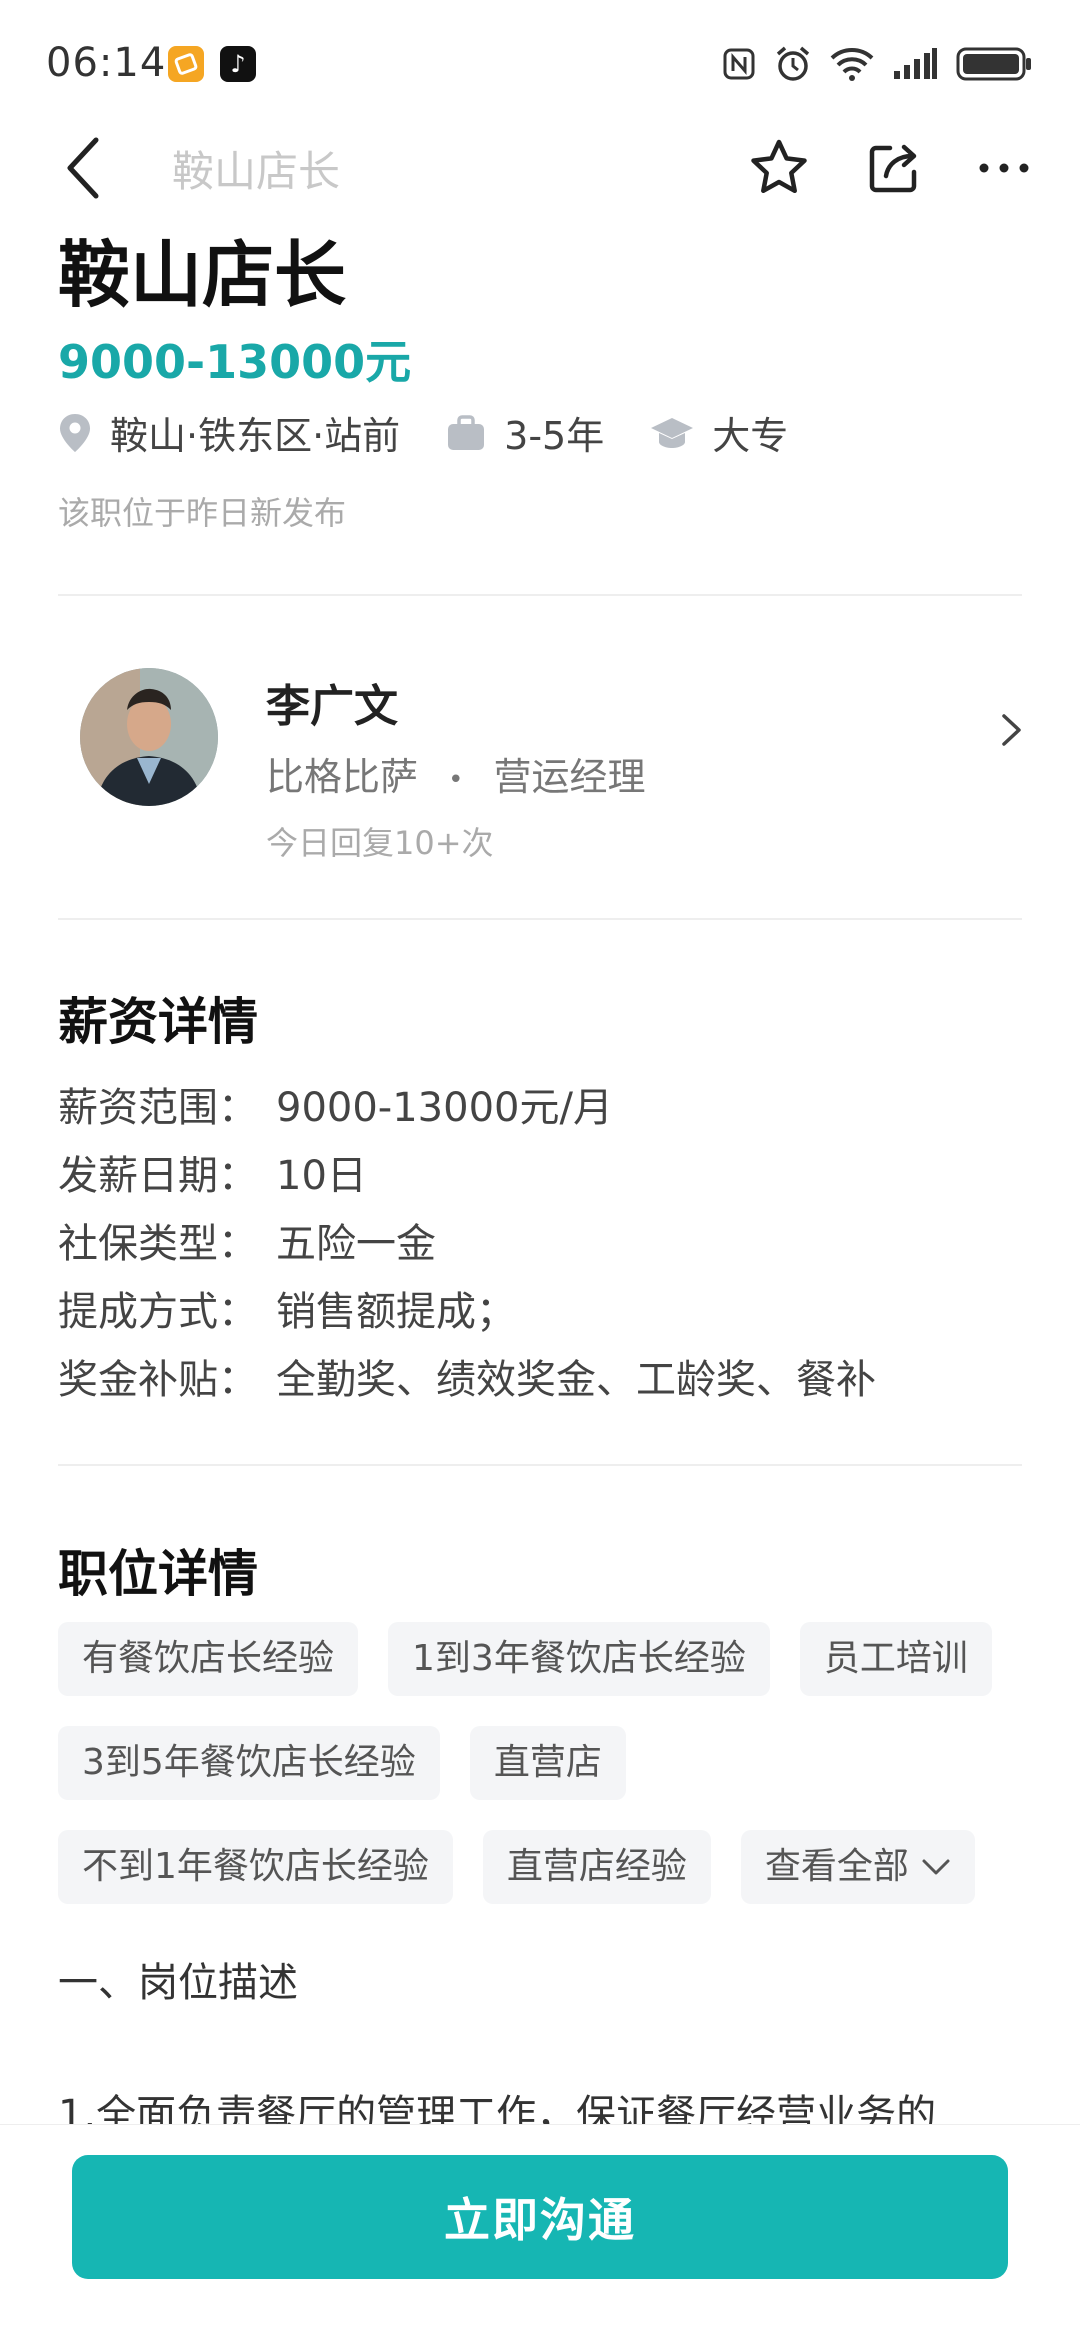 Image resolution: width=1080 pixels, height=2325 pixels. I want to click on salary-row: 社保类型： 五险一金, so click(467, 1244).